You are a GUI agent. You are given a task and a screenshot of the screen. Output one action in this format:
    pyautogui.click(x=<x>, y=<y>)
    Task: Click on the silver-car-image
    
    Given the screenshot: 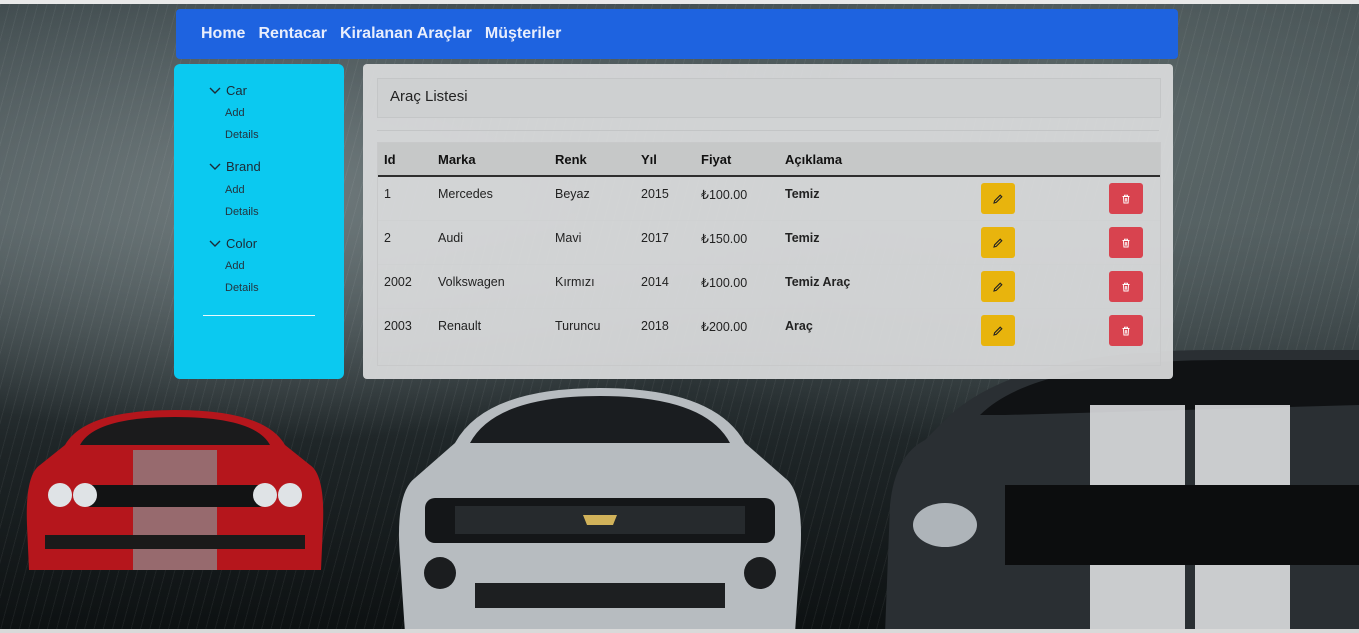 What is the action you would take?
    pyautogui.click(x=600, y=510)
    